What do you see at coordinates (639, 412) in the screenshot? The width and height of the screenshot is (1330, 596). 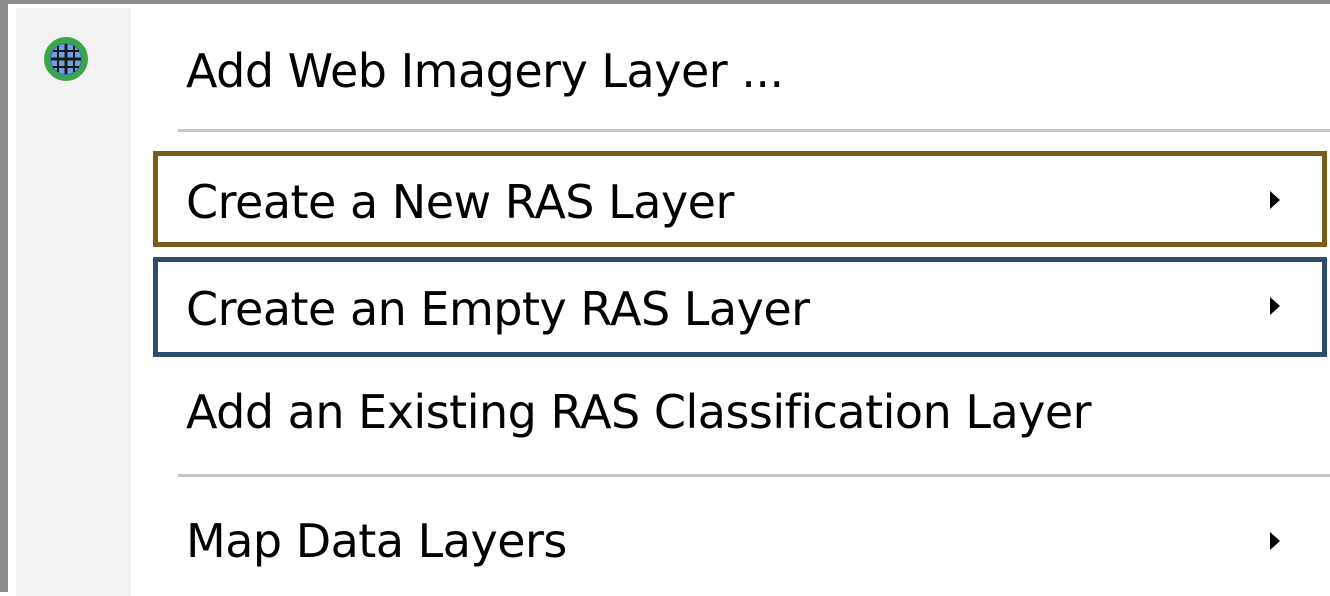 I see `menu-item-label: Add an Existing RAS Classification Layer` at bounding box center [639, 412].